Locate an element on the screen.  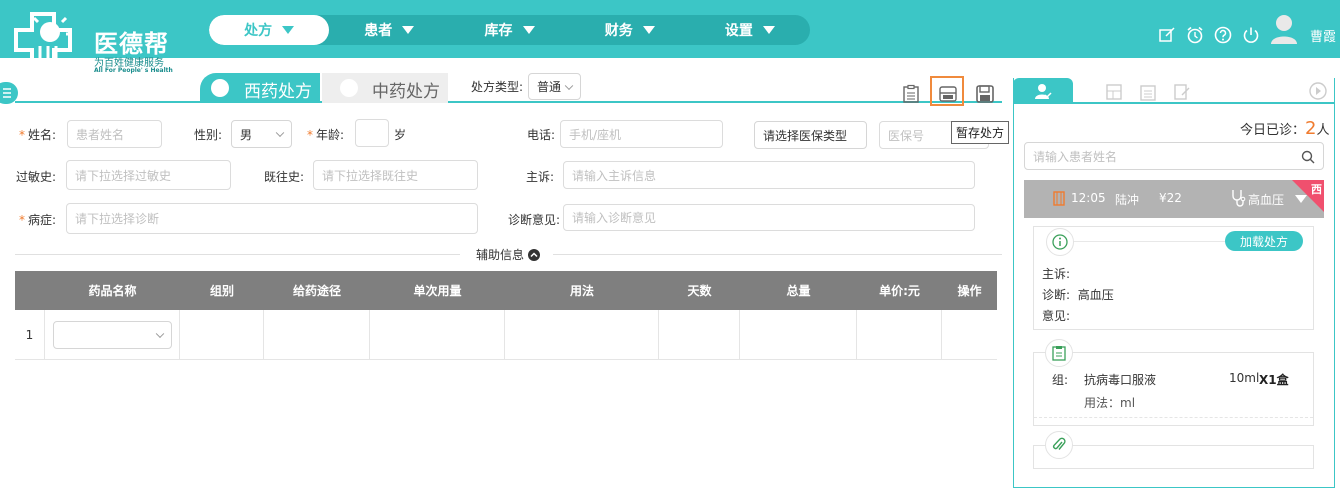
th-drug-name: 药品名称 is located at coordinates (112, 291).